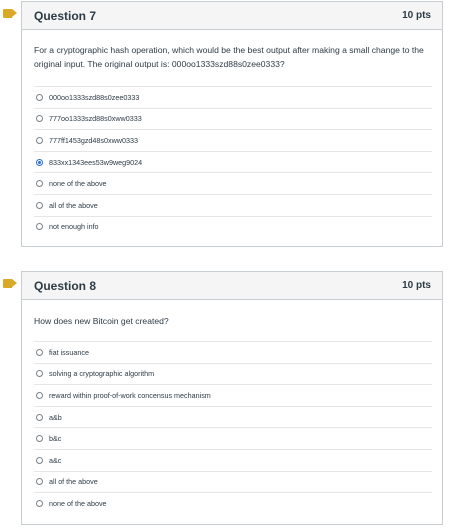  I want to click on answer-option: b&c, so click(233, 438).